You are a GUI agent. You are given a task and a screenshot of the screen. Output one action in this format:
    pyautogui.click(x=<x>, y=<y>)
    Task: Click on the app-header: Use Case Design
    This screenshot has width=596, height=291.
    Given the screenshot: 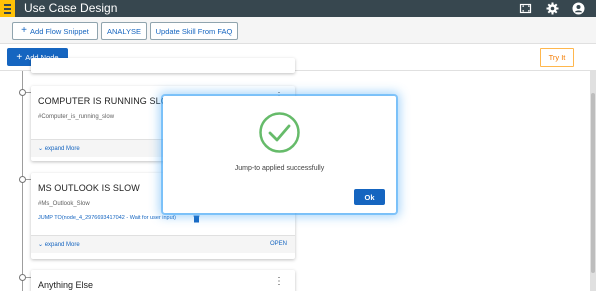 What is the action you would take?
    pyautogui.click(x=298, y=8)
    